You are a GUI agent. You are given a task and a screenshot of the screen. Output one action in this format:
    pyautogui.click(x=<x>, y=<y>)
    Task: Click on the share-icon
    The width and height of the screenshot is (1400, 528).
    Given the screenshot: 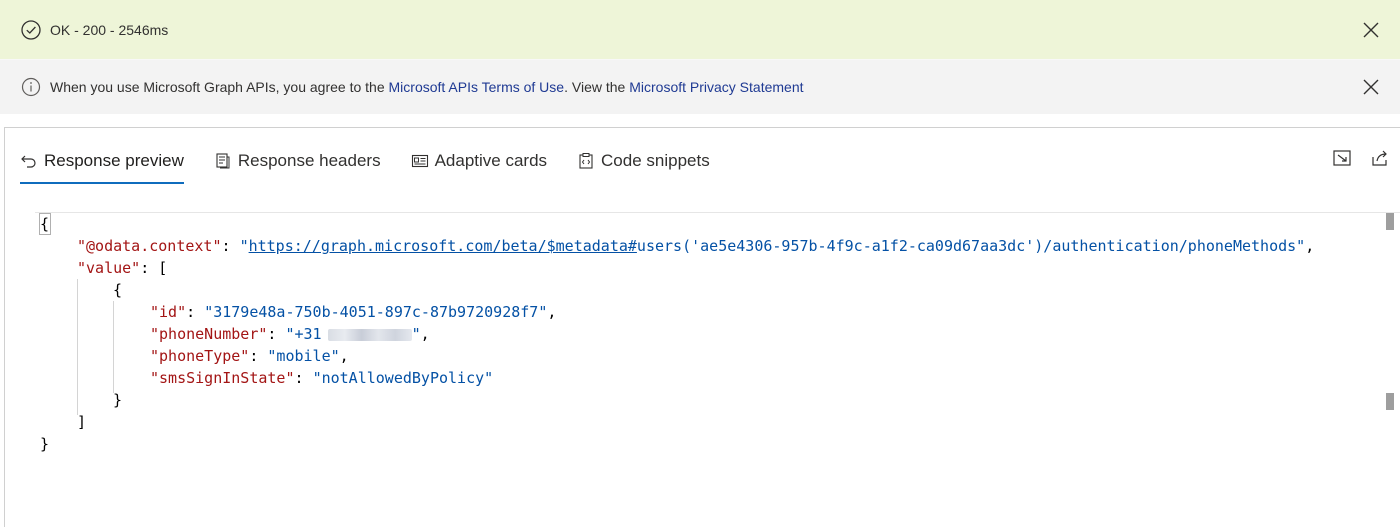 What is the action you would take?
    pyautogui.click(x=1380, y=158)
    